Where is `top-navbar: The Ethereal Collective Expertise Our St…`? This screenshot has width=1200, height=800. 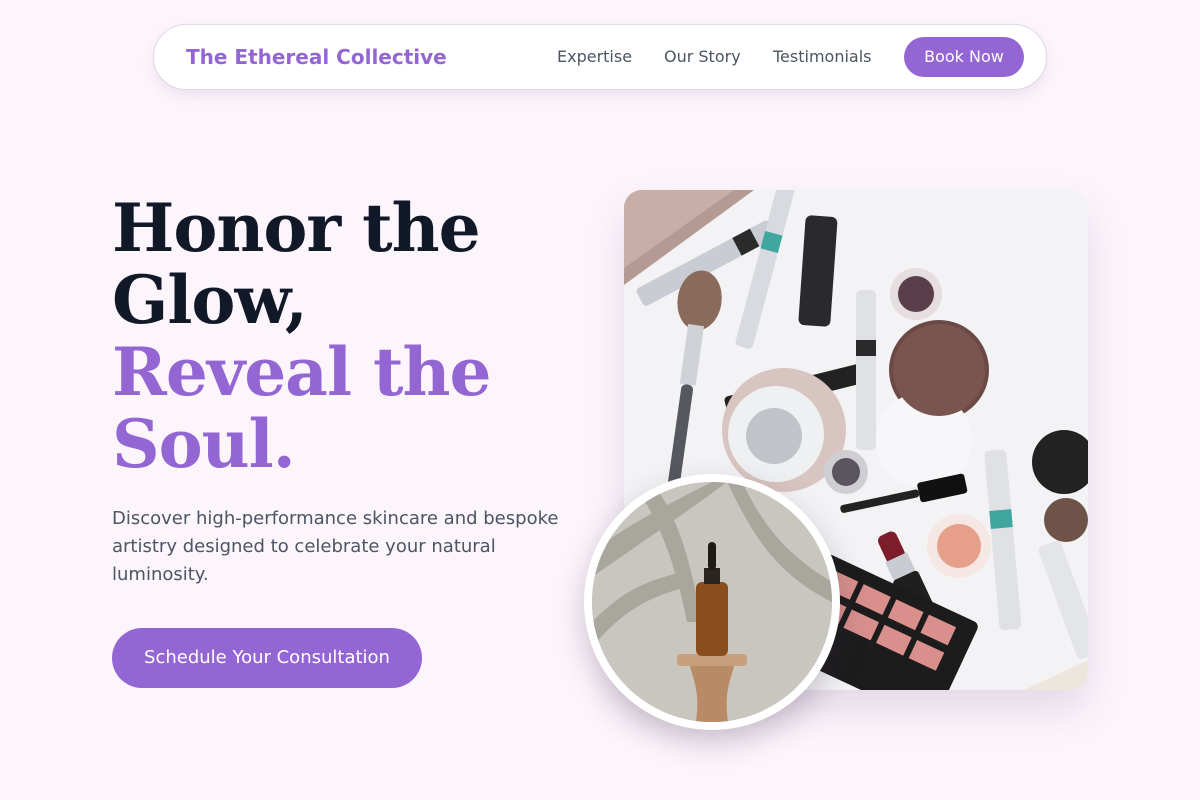 top-navbar: The Ethereal Collective Expertise Our St… is located at coordinates (600, 57).